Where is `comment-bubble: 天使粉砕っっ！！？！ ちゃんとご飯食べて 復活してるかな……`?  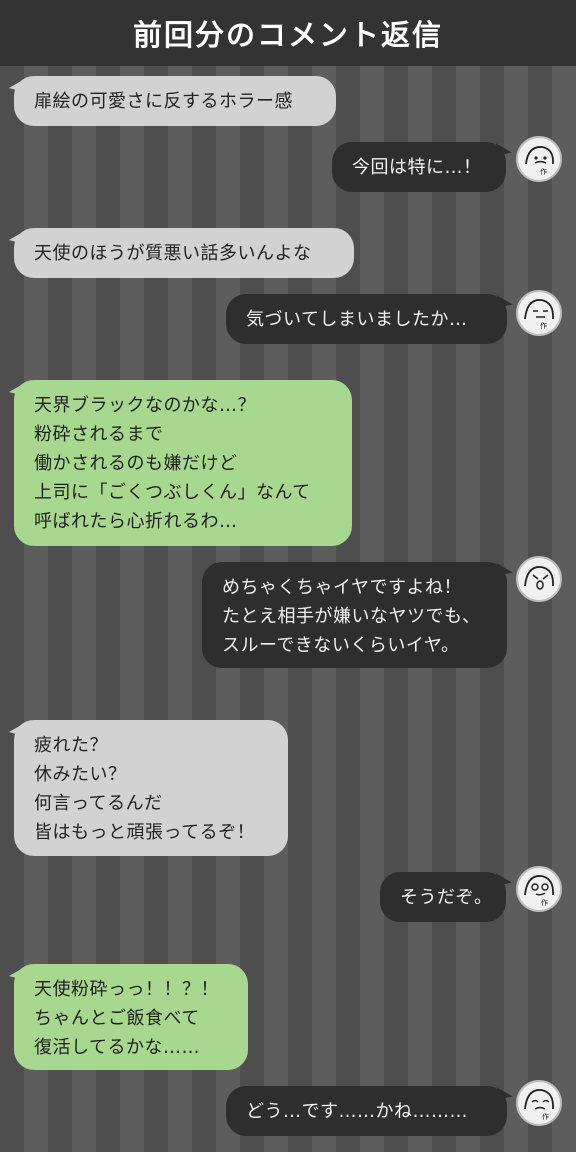
comment-bubble: 天使粉砕っっ！！？！ ちゃんとご飯食べて 復活してるかな…… is located at coordinates (131, 1017).